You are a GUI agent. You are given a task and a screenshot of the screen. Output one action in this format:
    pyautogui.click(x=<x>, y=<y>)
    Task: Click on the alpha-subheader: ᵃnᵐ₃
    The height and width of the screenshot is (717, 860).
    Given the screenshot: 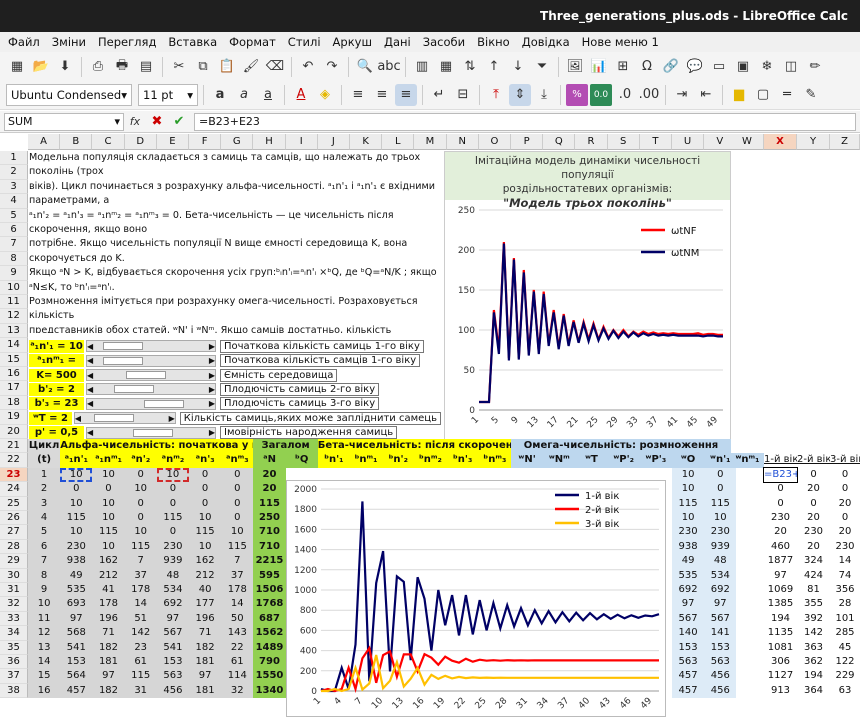 What is the action you would take?
    pyautogui.click(x=237, y=460)
    